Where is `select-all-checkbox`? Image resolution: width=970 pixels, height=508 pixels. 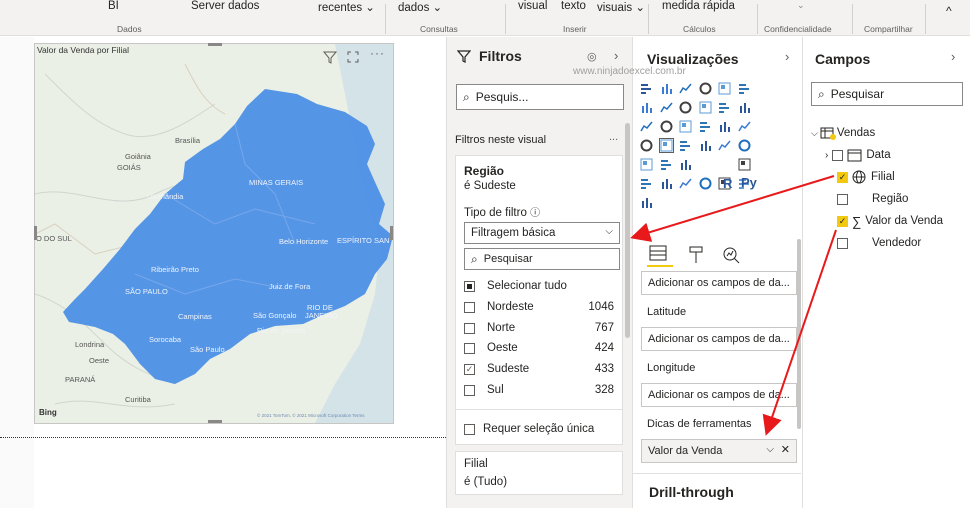 select-all-checkbox is located at coordinates (469, 286).